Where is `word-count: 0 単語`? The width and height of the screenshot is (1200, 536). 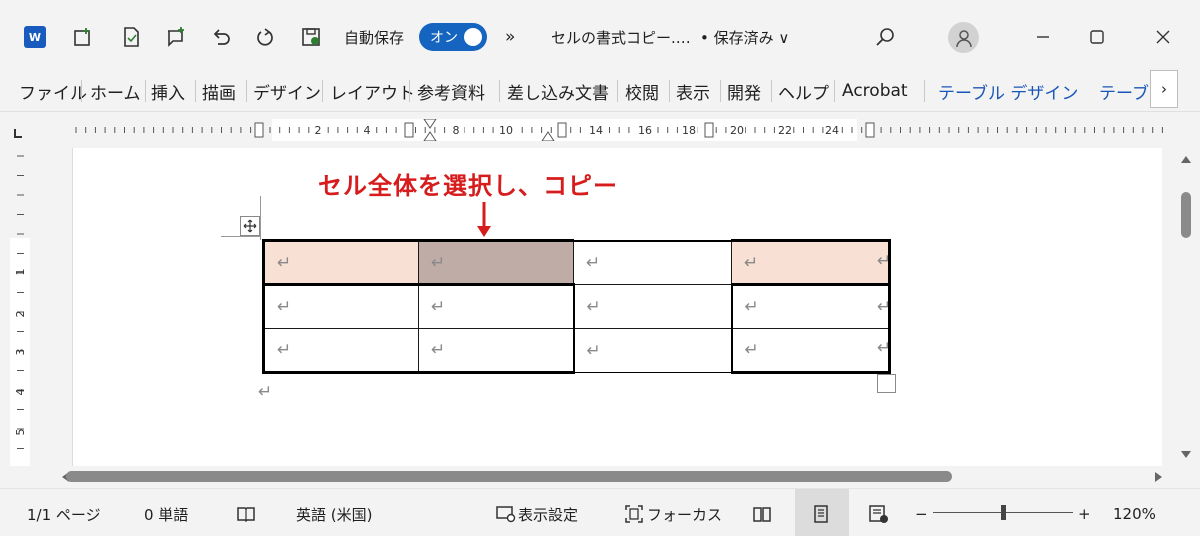 word-count: 0 単語 is located at coordinates (166, 514).